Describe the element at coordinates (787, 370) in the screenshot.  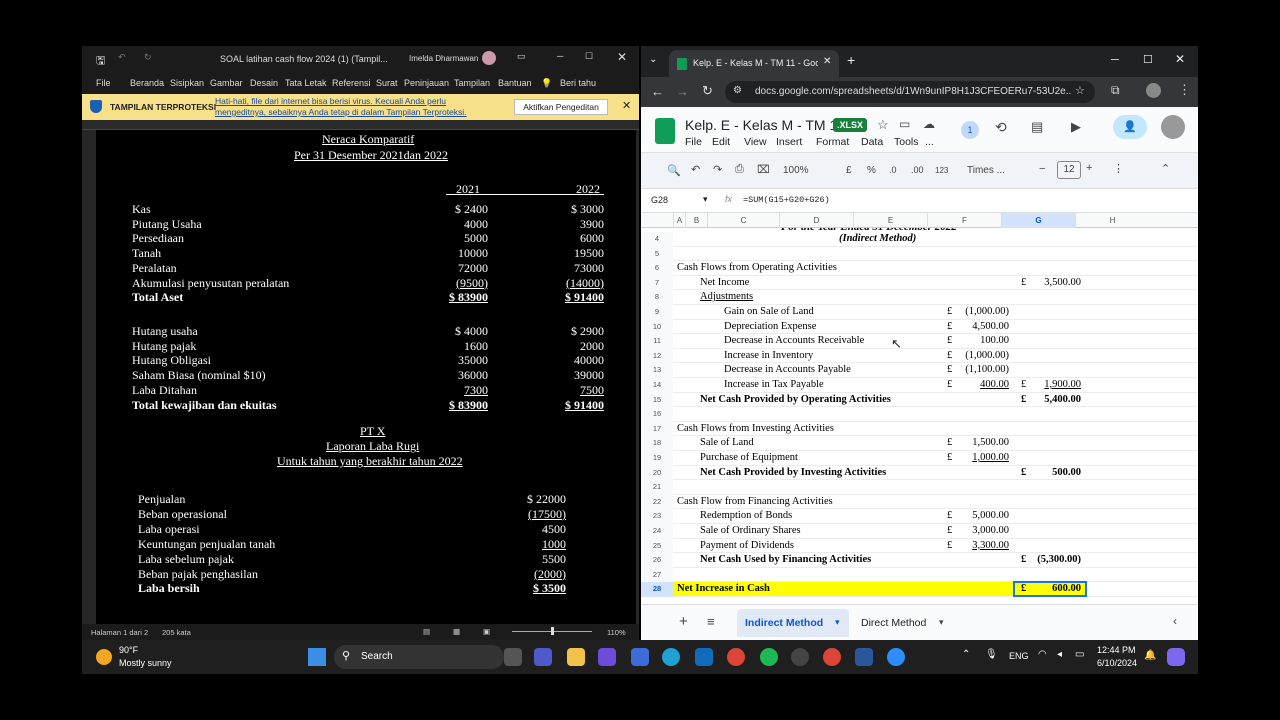
I see `cell-c: Decrease in Accounts Payable` at that location.